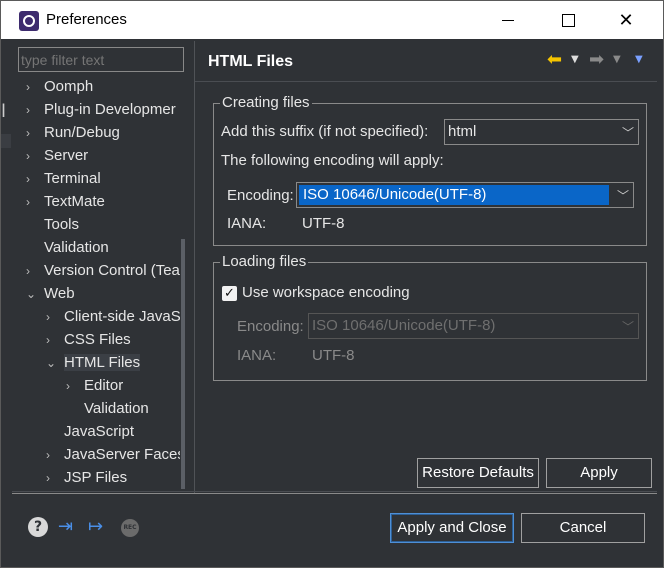  Describe the element at coordinates (183, 364) in the screenshot. I see `tree-scrollbar` at that location.